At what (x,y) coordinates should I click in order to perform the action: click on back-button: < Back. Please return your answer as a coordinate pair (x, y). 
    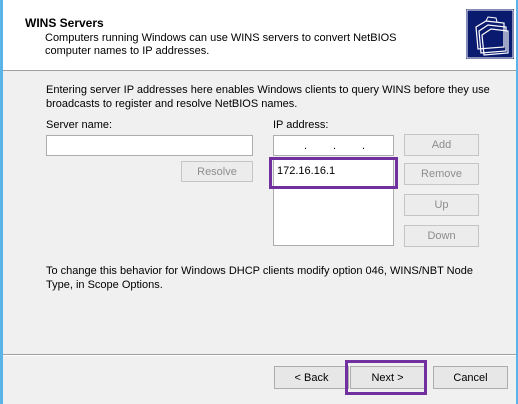
    Looking at the image, I should click on (311, 377).